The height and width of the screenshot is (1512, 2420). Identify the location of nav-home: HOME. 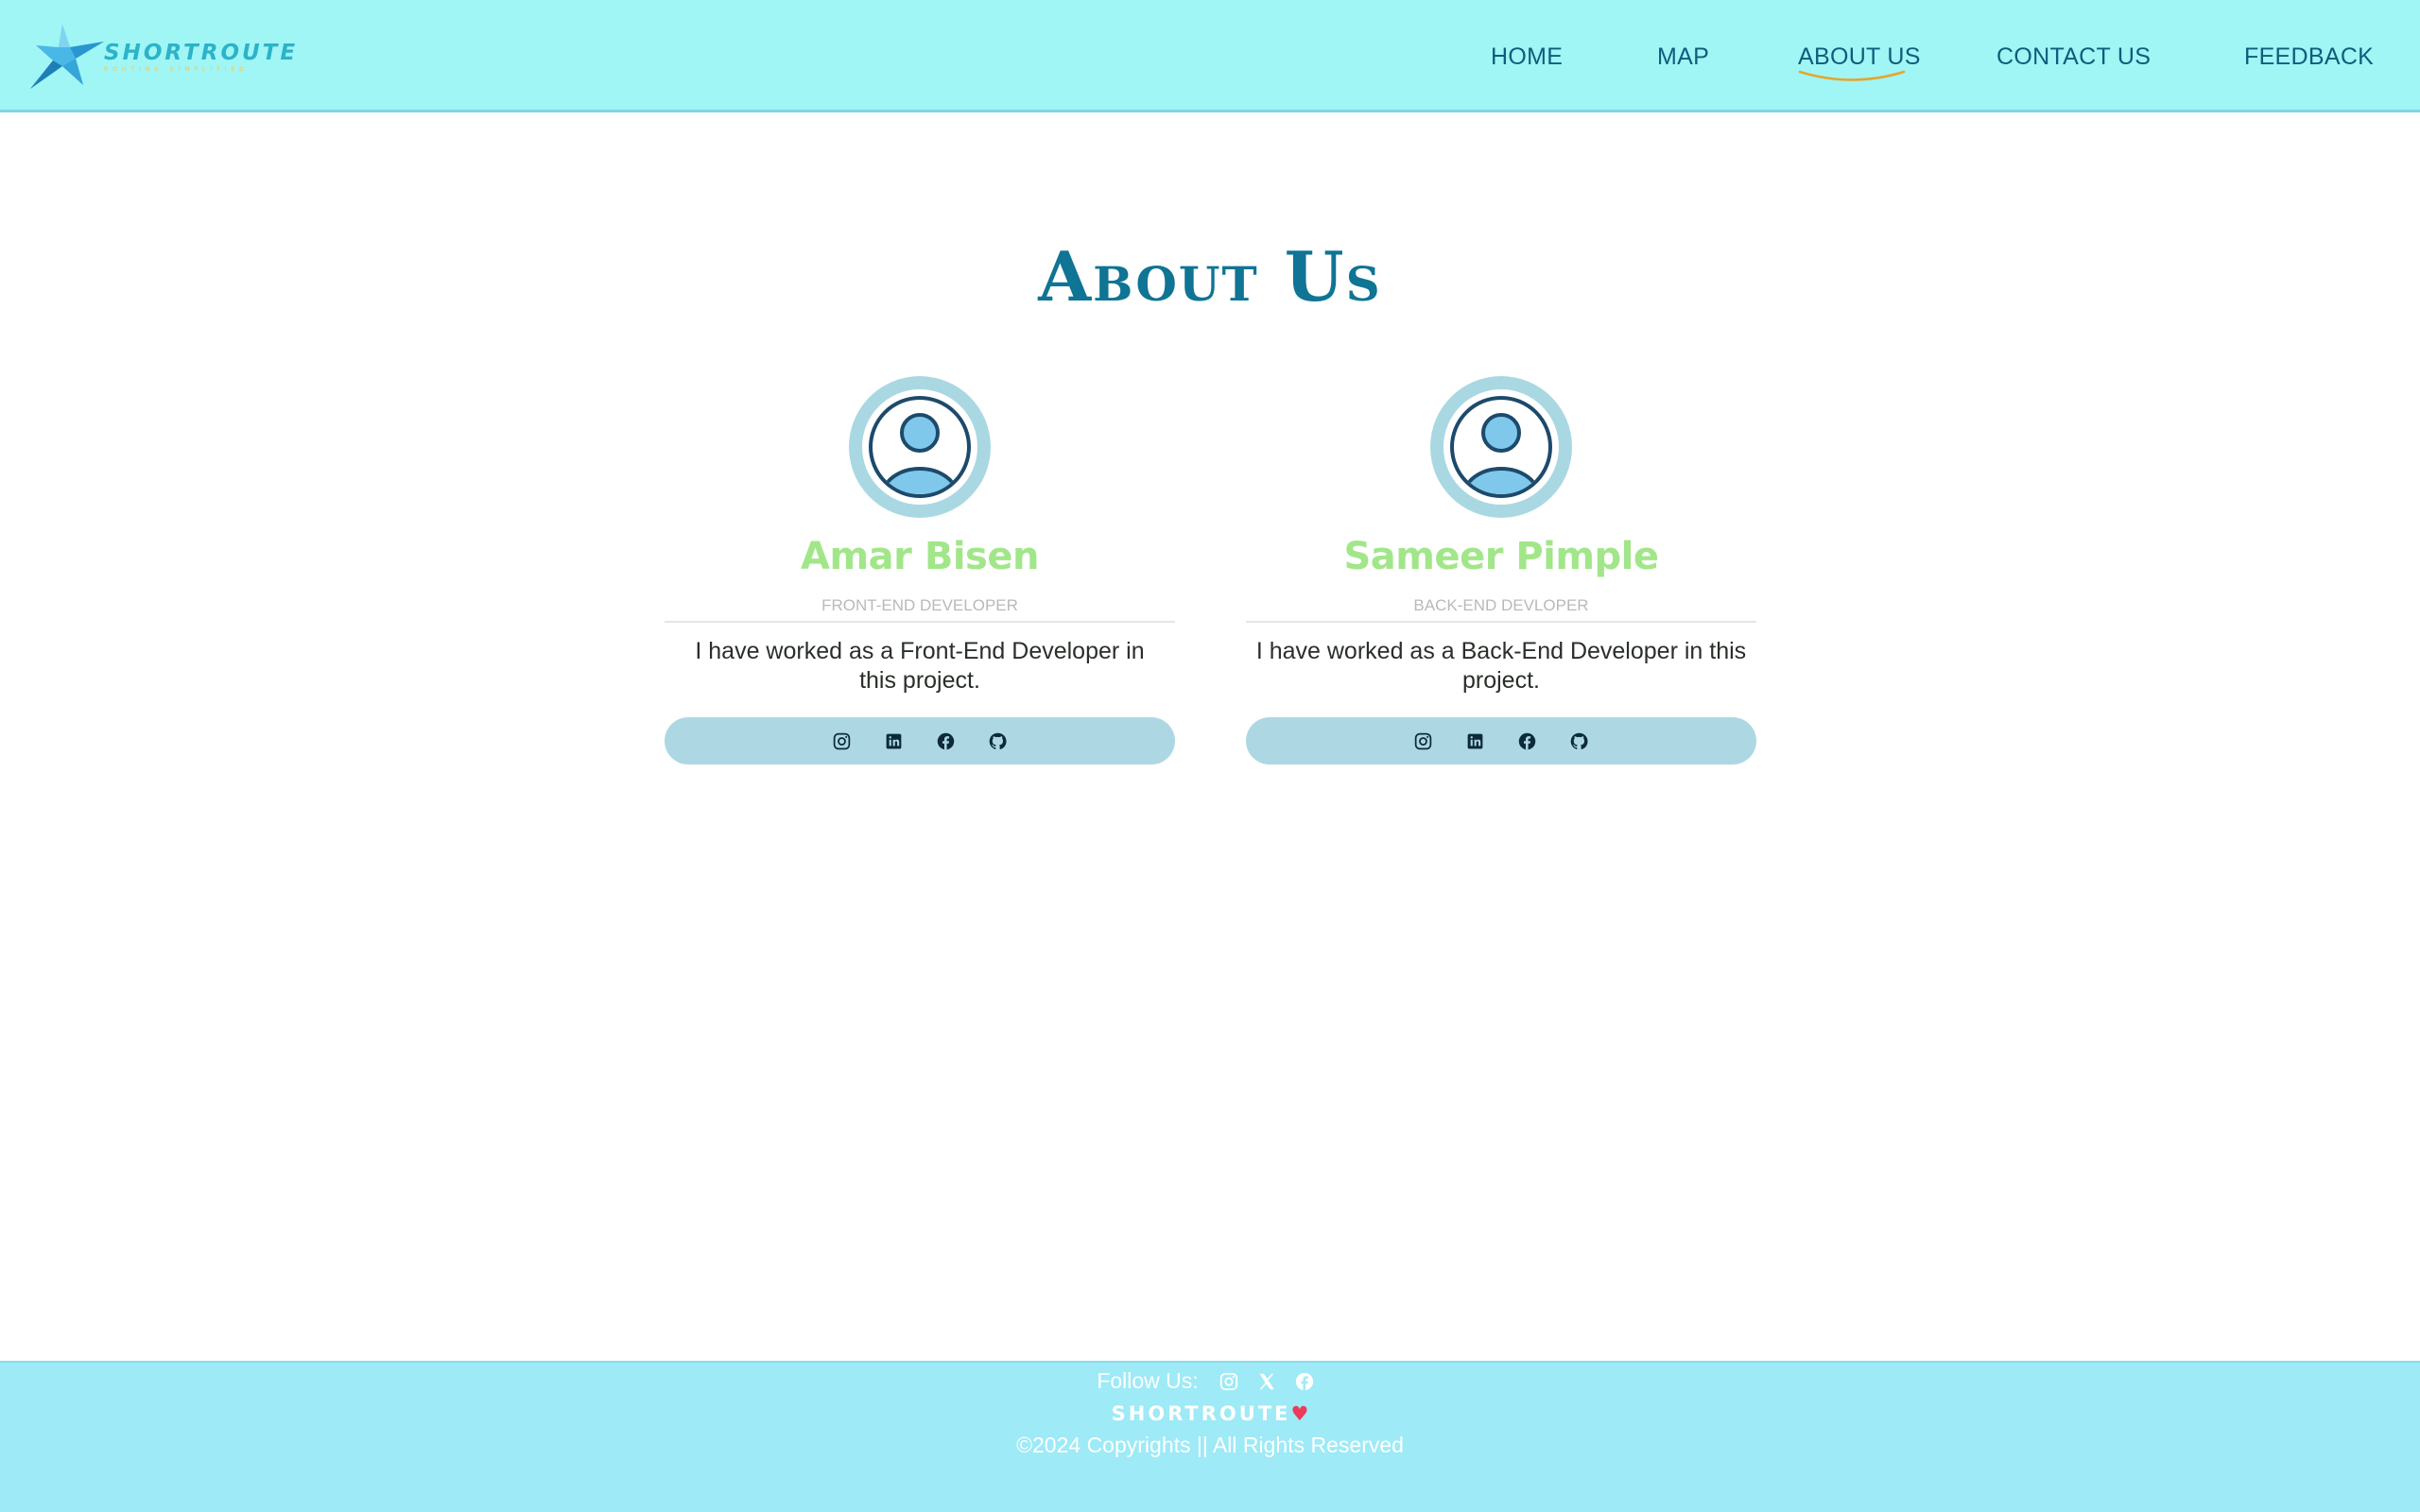
(1527, 57).